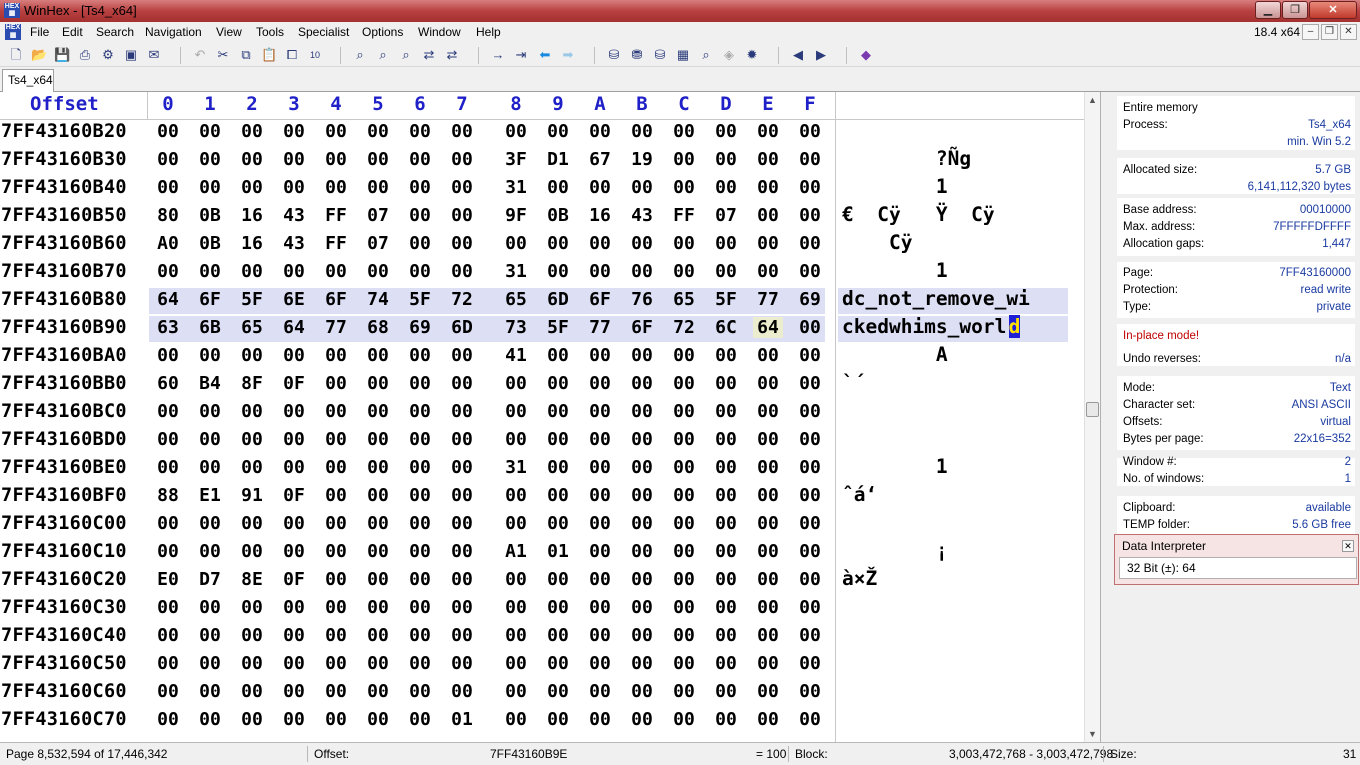 The width and height of the screenshot is (1360, 765). Describe the element at coordinates (1092, 409) in the screenshot. I see `scroll-thumb` at that location.